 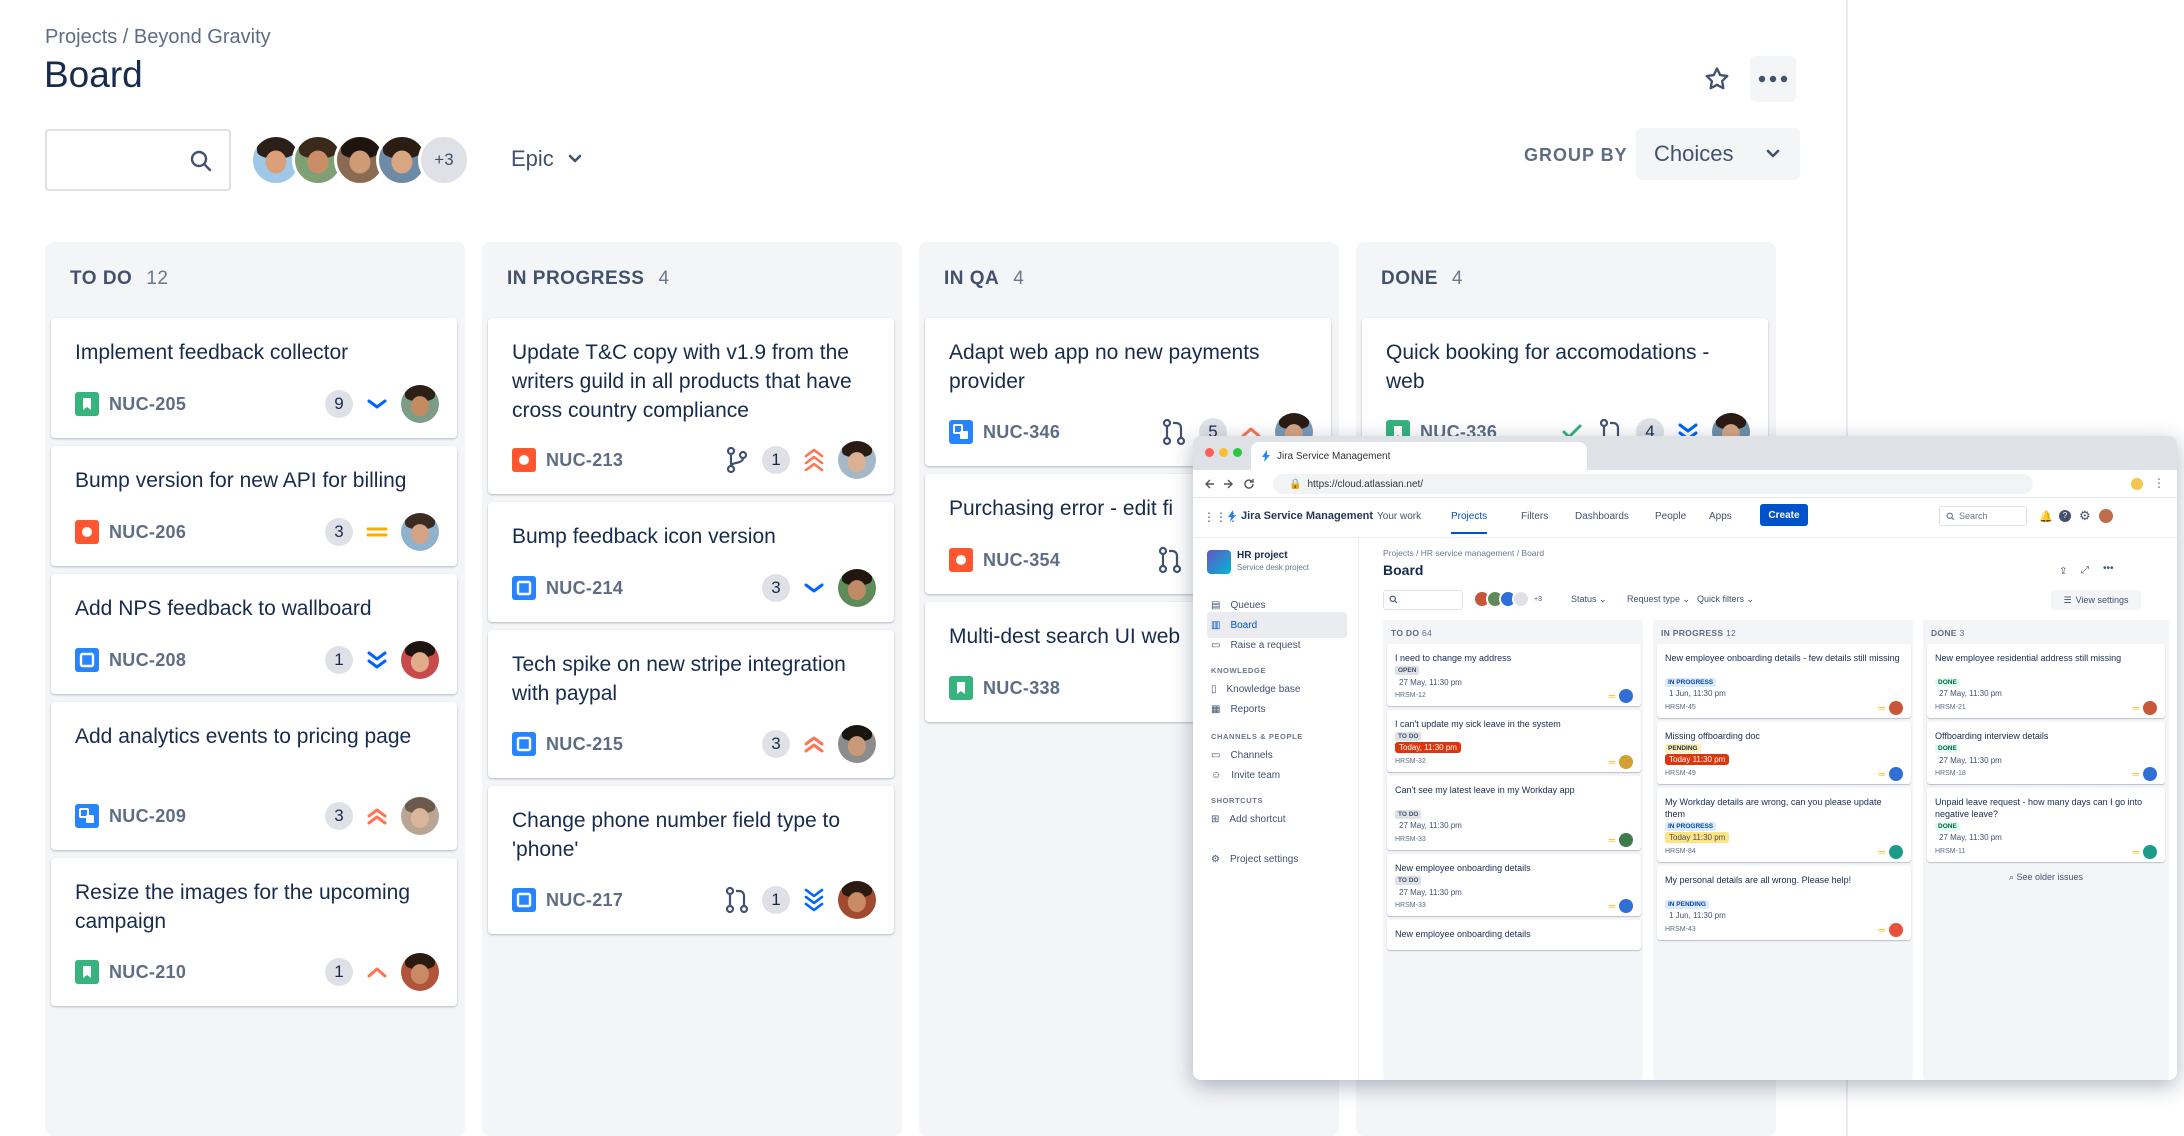 I want to click on issue-card: Bump feedback icon version NUC-214 3, so click(x=691, y=562).